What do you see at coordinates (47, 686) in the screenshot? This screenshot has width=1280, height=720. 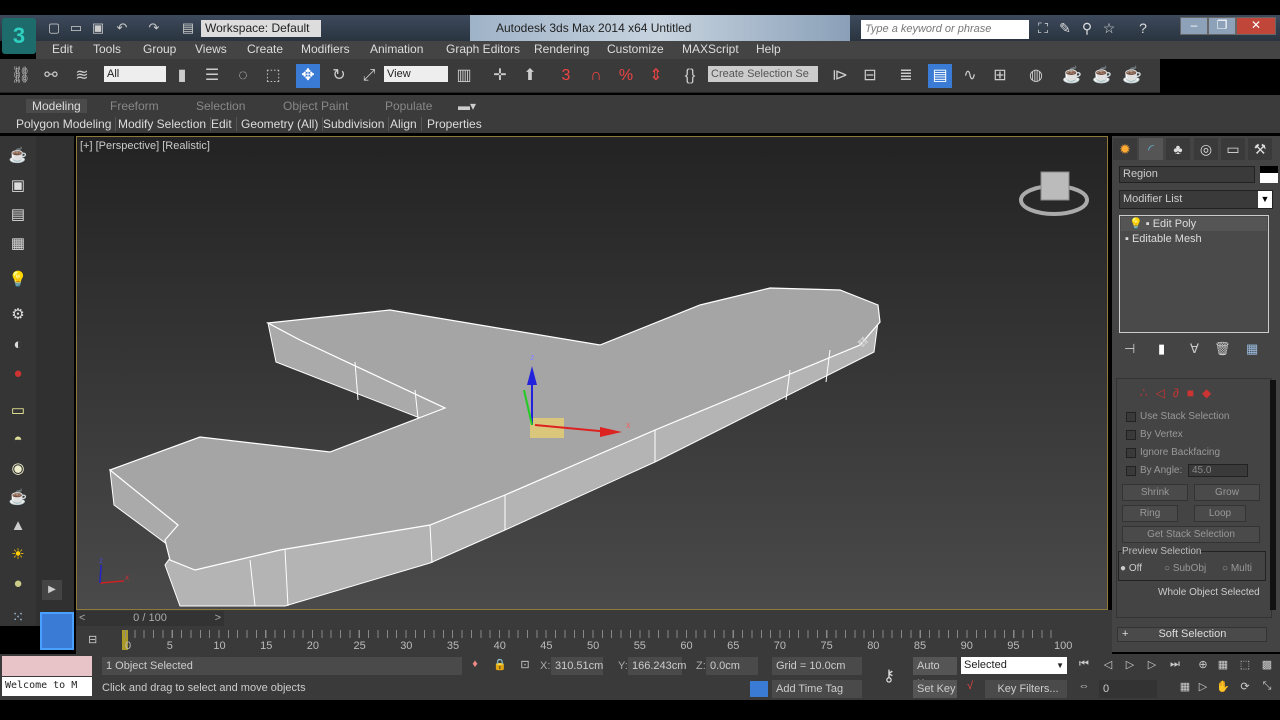 I see `maxscript-listener-input: Welcome to M` at bounding box center [47, 686].